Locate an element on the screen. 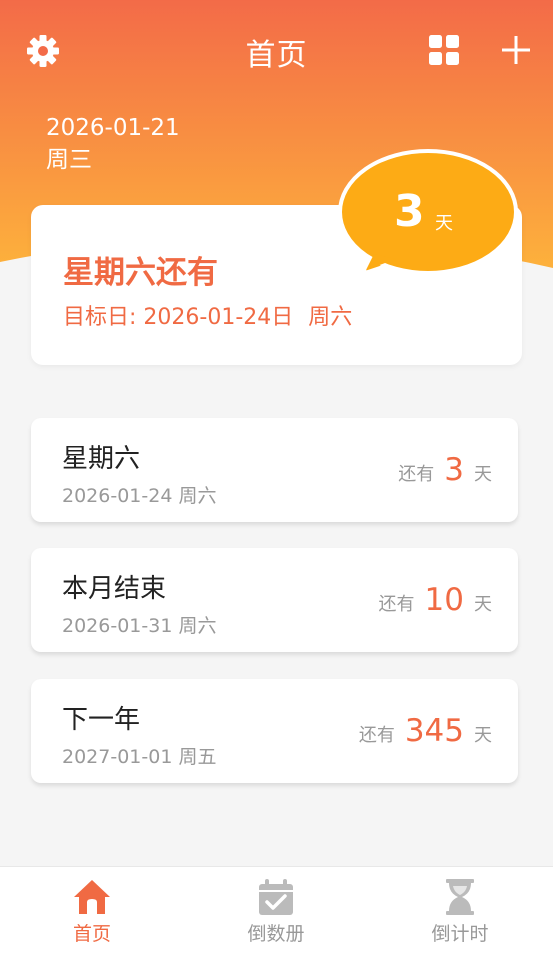 This screenshot has width=553, height=953. countdown-days: 10 is located at coordinates (444, 600).